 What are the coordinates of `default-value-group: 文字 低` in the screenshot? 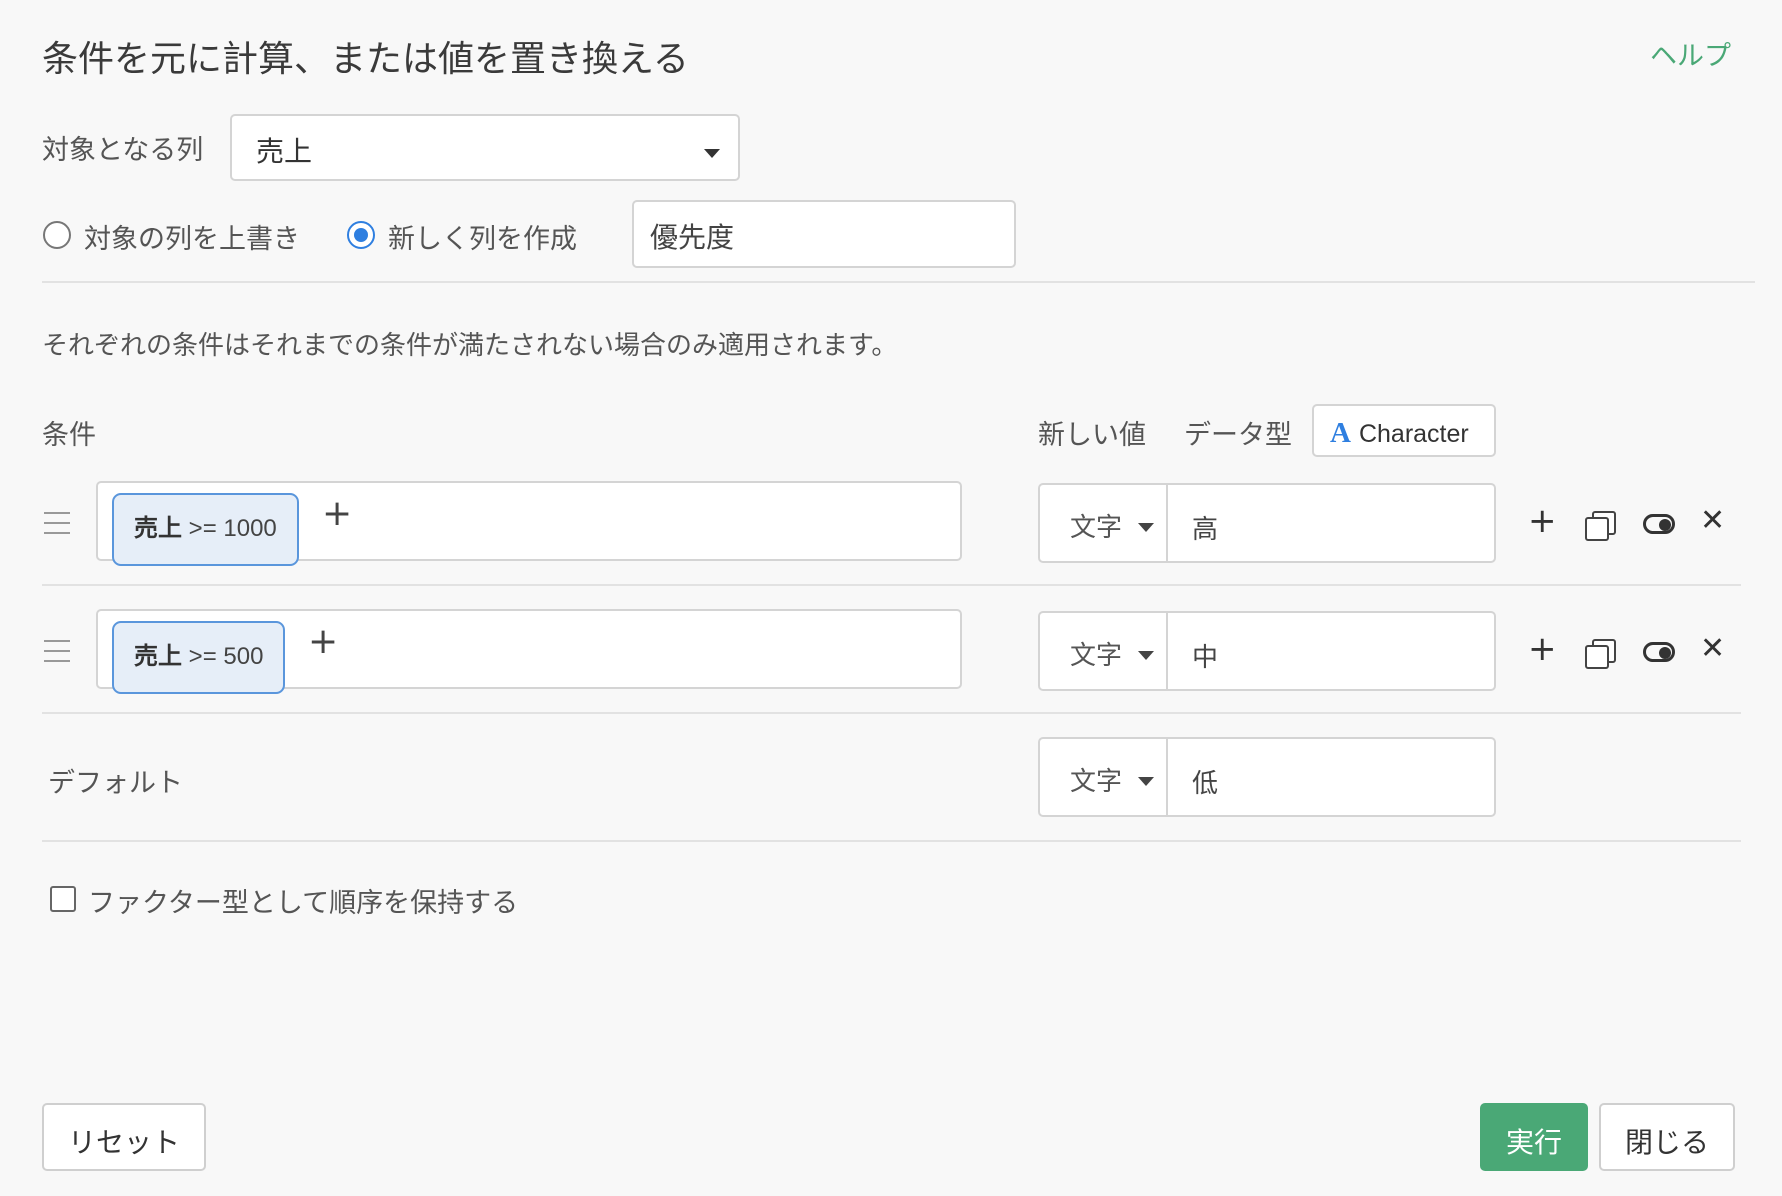 It's located at (1267, 777).